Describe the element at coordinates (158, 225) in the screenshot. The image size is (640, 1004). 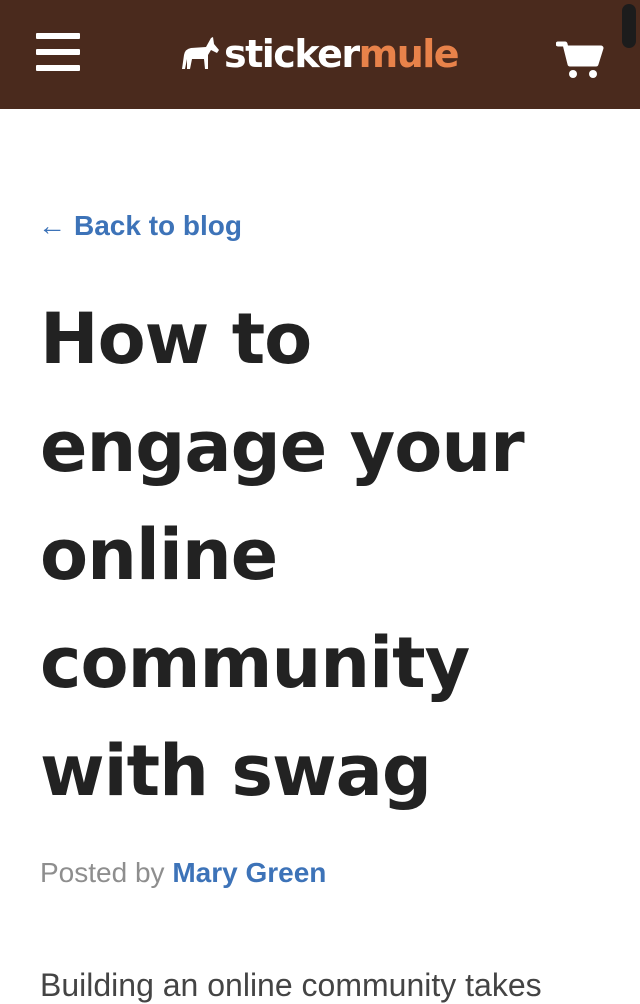
I see `back-to-blog-label: Back to blog` at that location.